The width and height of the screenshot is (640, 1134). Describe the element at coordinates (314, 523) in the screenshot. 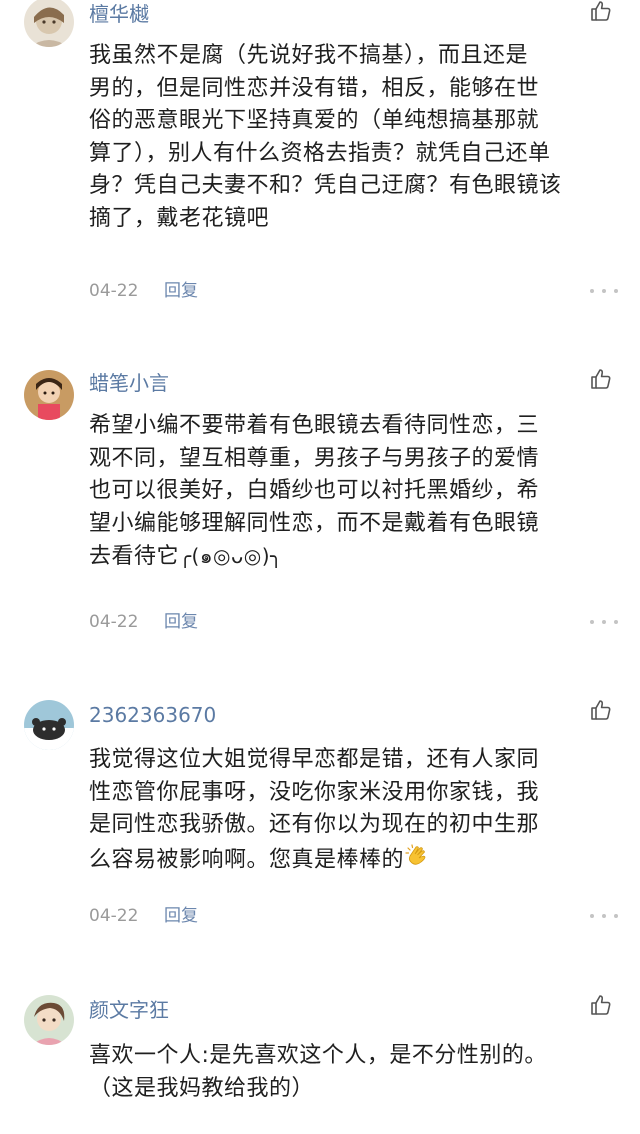

I see `comment-text-line: 望小编能够理解同性恋，而不是戴着有色眼镜` at that location.